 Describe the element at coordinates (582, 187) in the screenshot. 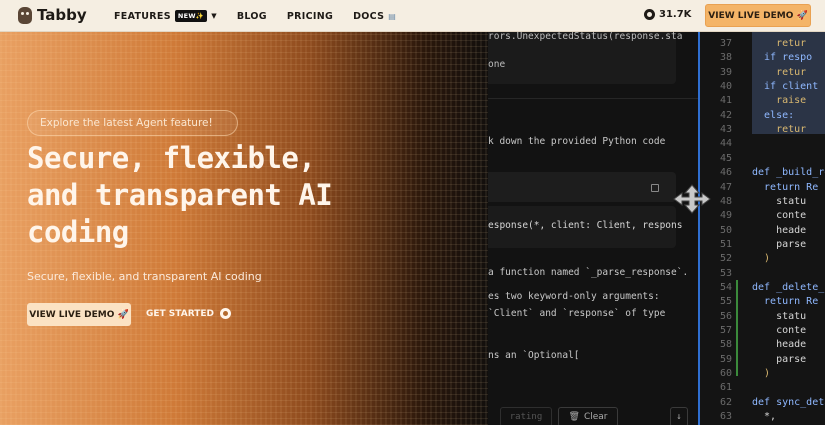

I see `code-header-bar` at that location.